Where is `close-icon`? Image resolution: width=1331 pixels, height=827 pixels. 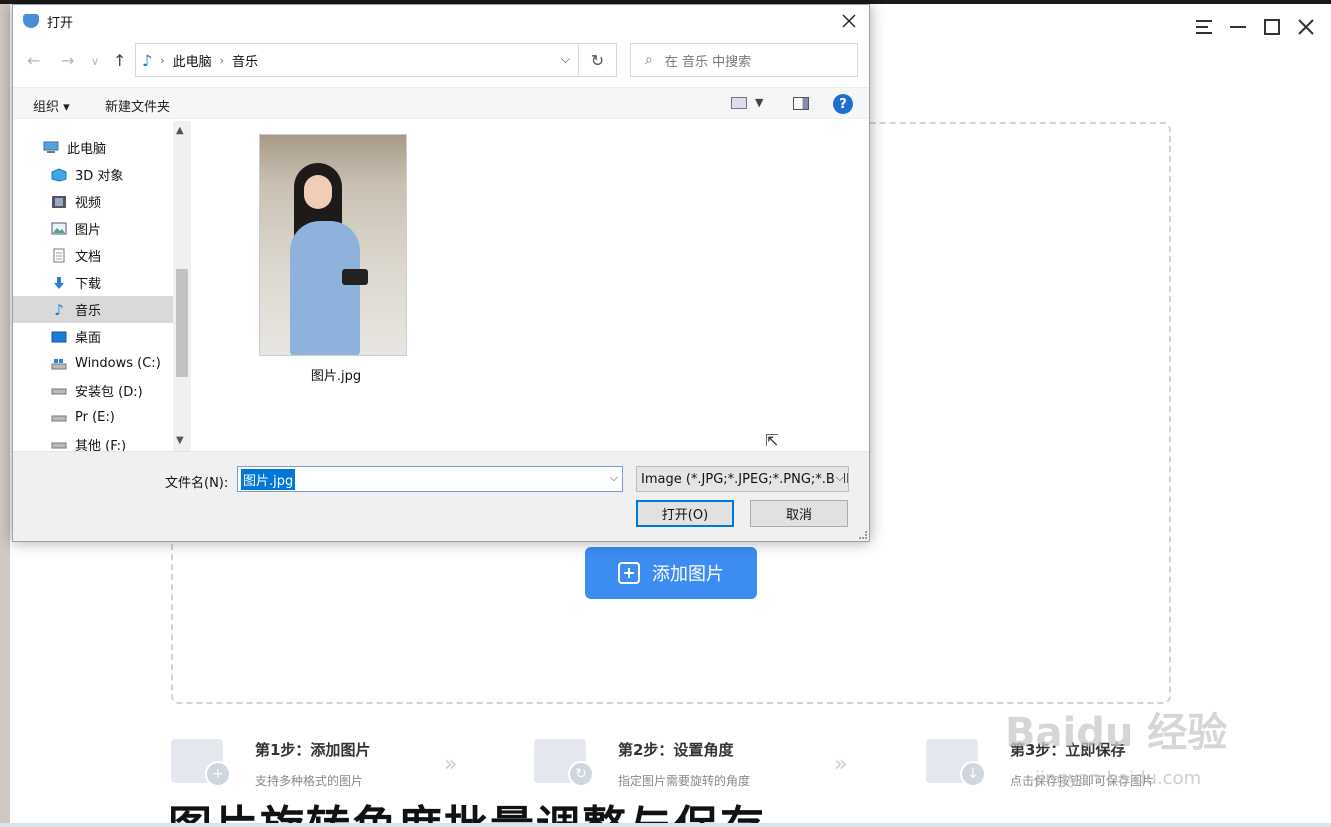 close-icon is located at coordinates (1306, 27).